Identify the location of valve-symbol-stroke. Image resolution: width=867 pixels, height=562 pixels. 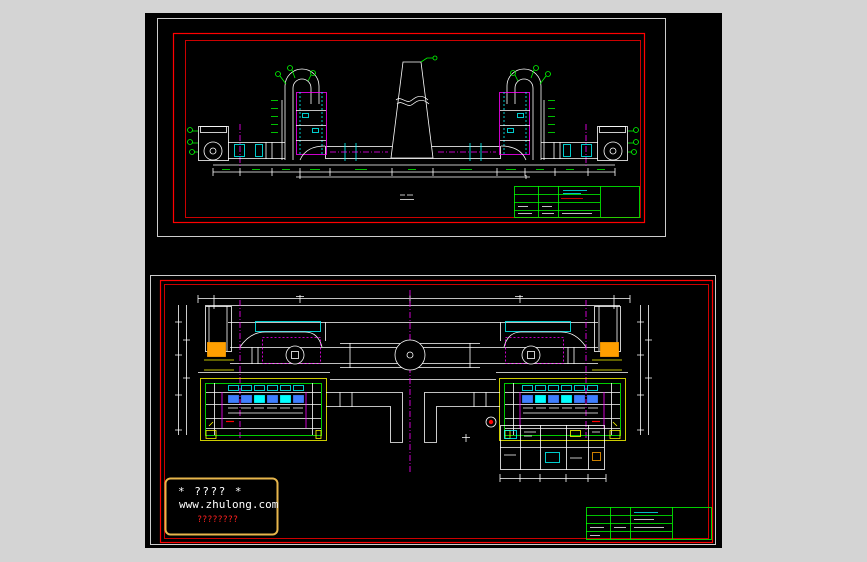
(491, 422).